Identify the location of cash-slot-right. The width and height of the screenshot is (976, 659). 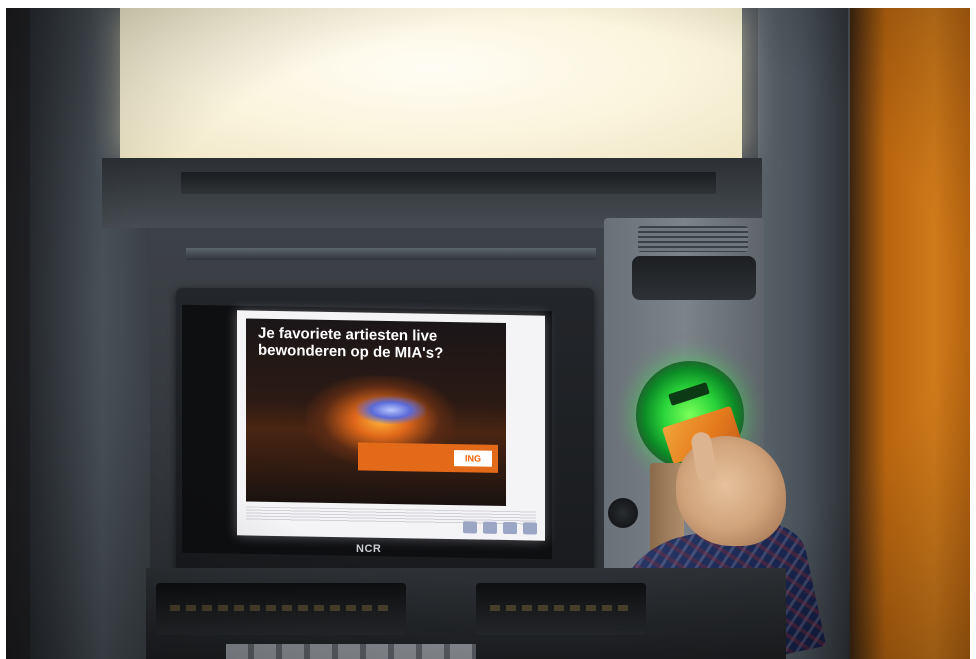
(561, 609).